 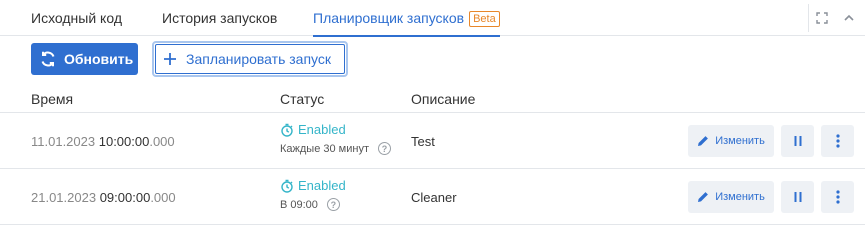 I want to click on column-header-description: Описание, so click(x=443, y=99).